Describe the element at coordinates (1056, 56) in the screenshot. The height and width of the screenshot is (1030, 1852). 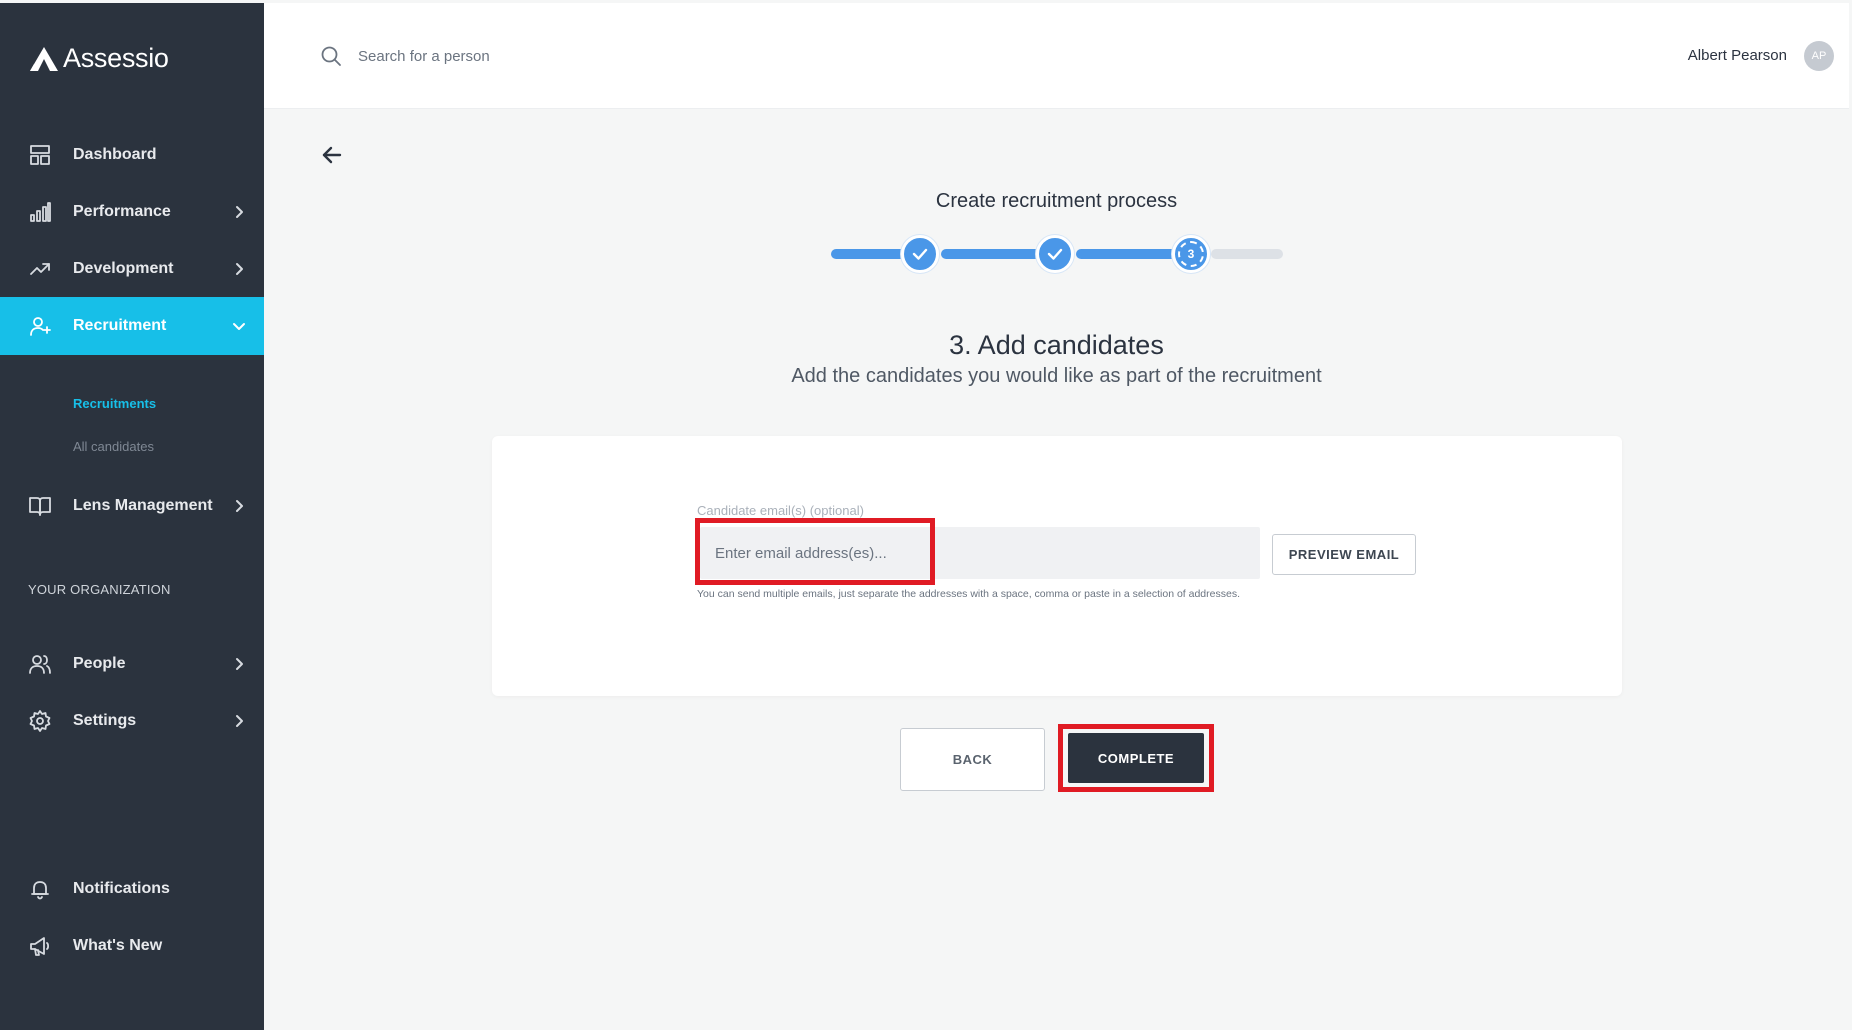
I see `topbar: Albert Pearson AP` at that location.